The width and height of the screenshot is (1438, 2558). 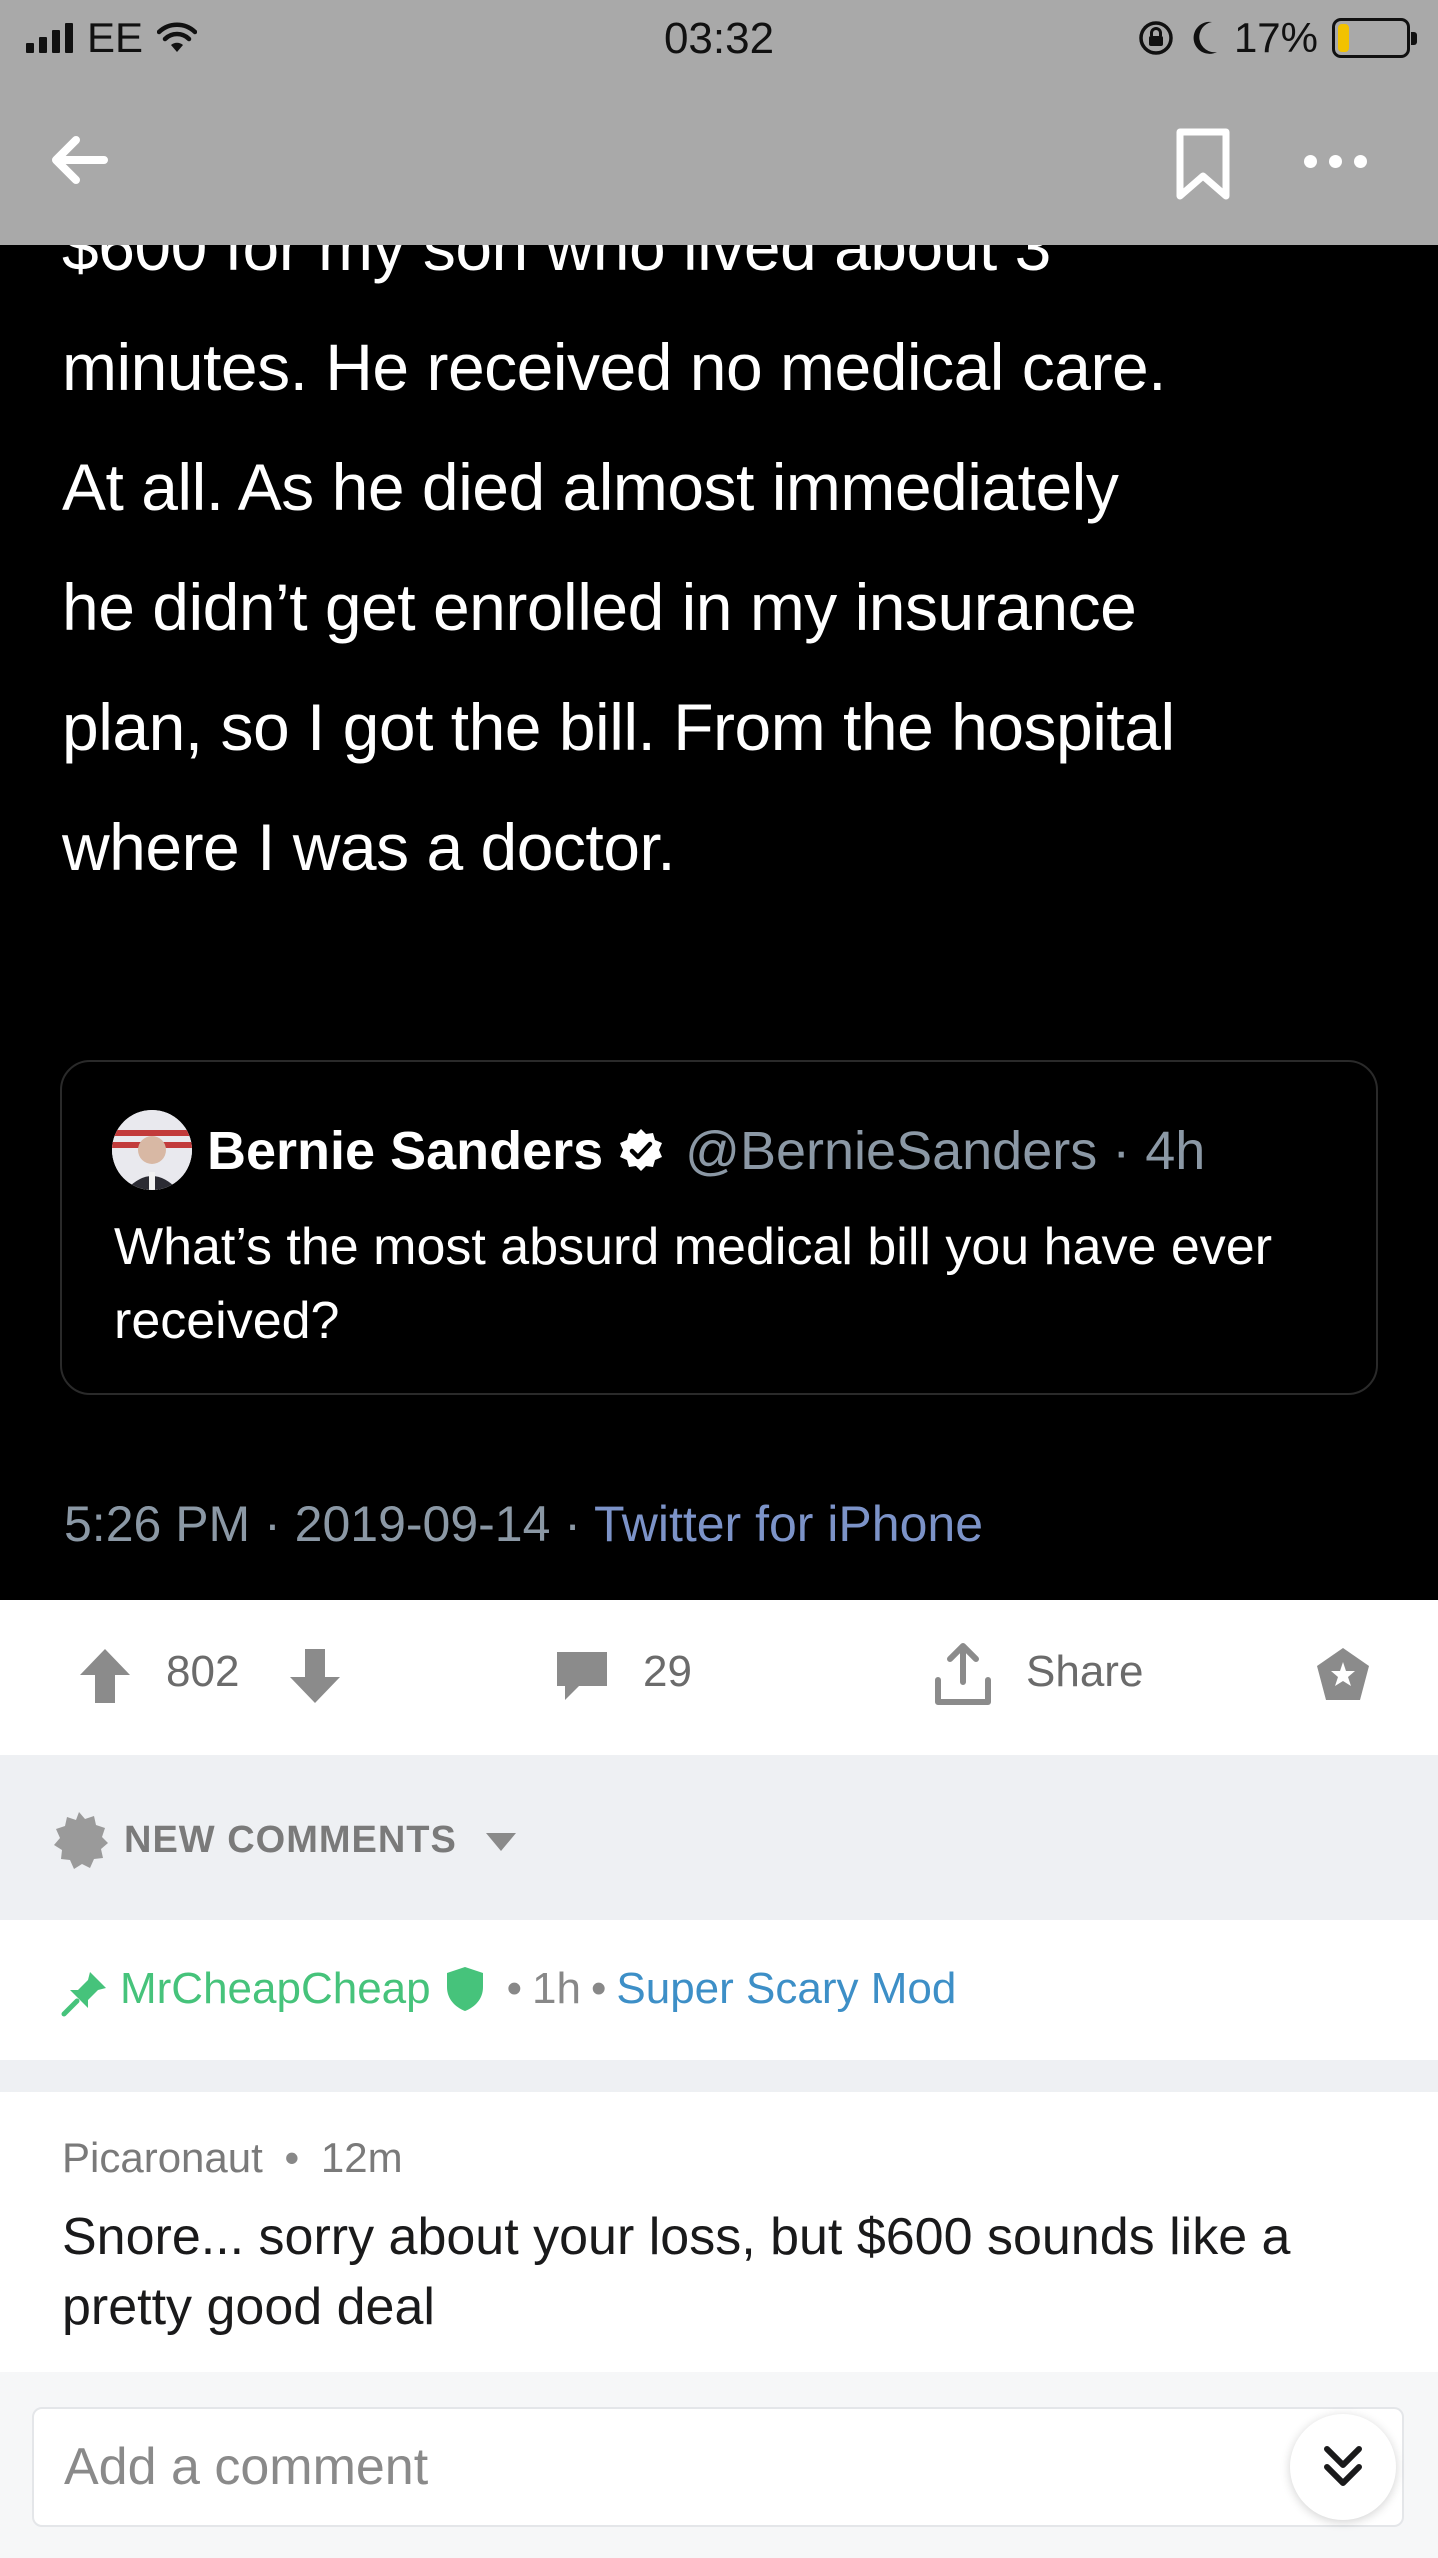 I want to click on comment-composer, so click(x=719, y=2465).